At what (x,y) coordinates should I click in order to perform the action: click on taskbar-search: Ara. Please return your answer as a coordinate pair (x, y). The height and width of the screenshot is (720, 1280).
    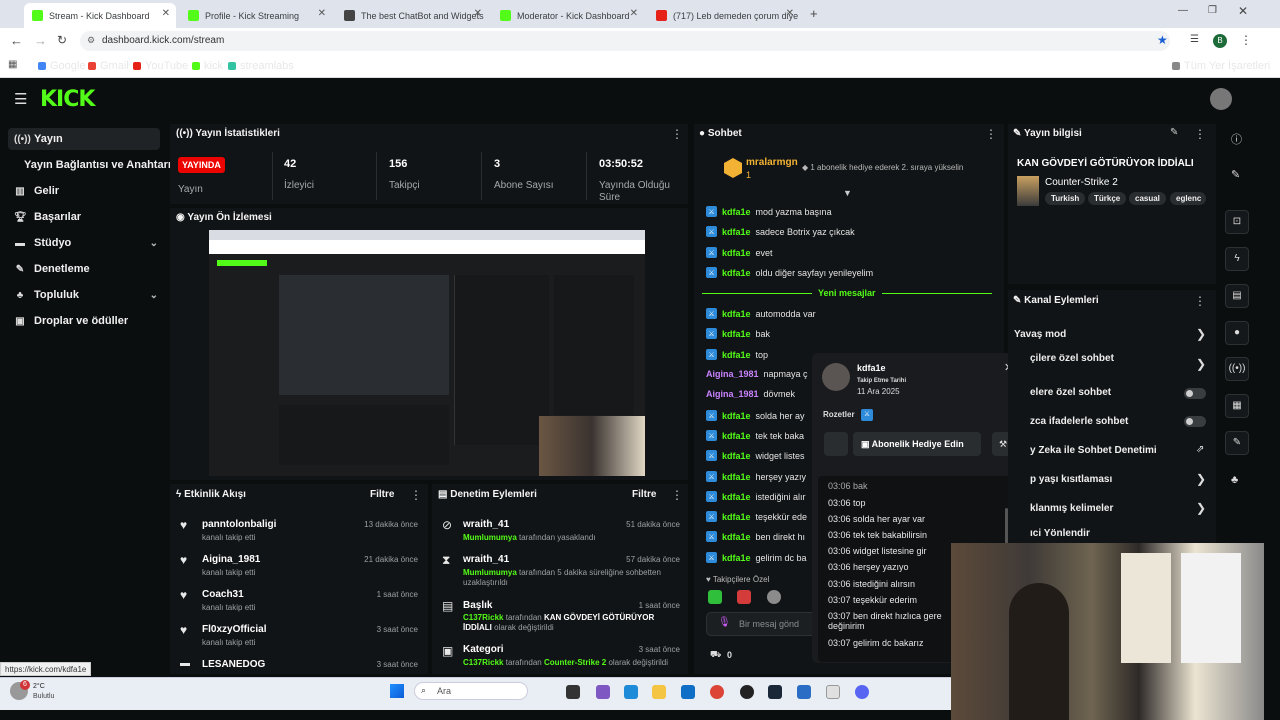
    Looking at the image, I should click on (471, 691).